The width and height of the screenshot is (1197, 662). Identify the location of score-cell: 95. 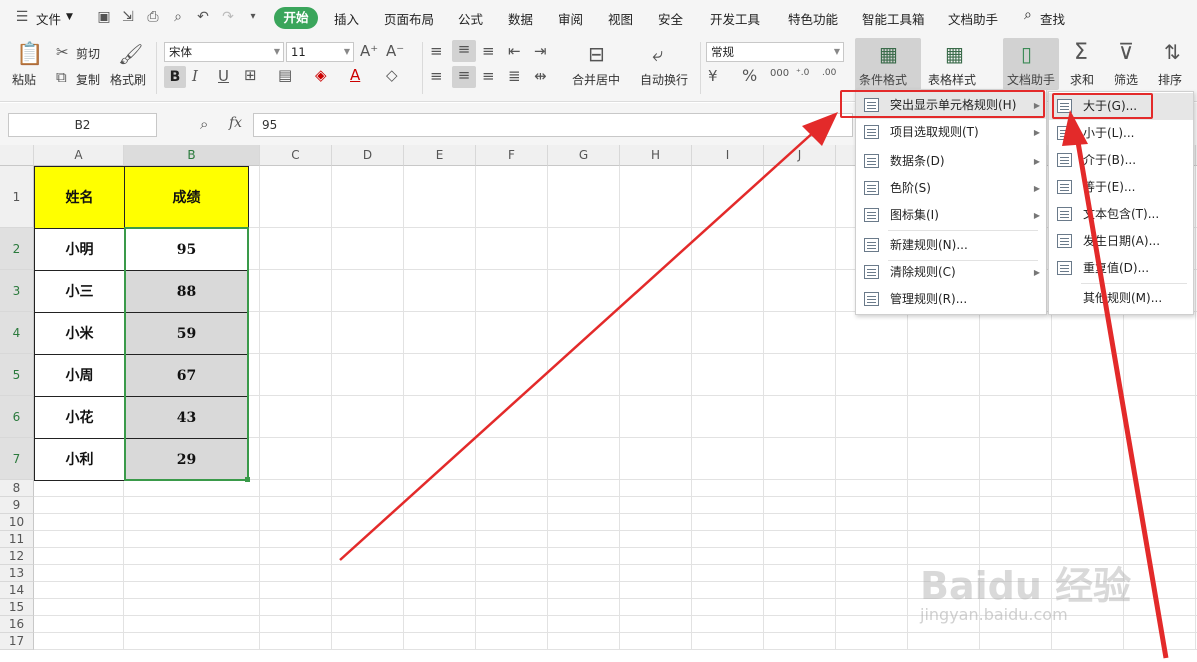
(186, 249).